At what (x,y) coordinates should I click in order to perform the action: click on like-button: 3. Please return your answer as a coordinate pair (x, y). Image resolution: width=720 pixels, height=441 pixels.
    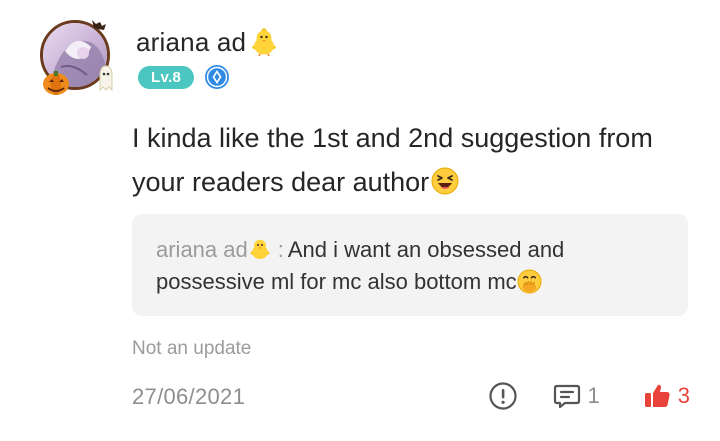
    Looking at the image, I should click on (666, 396).